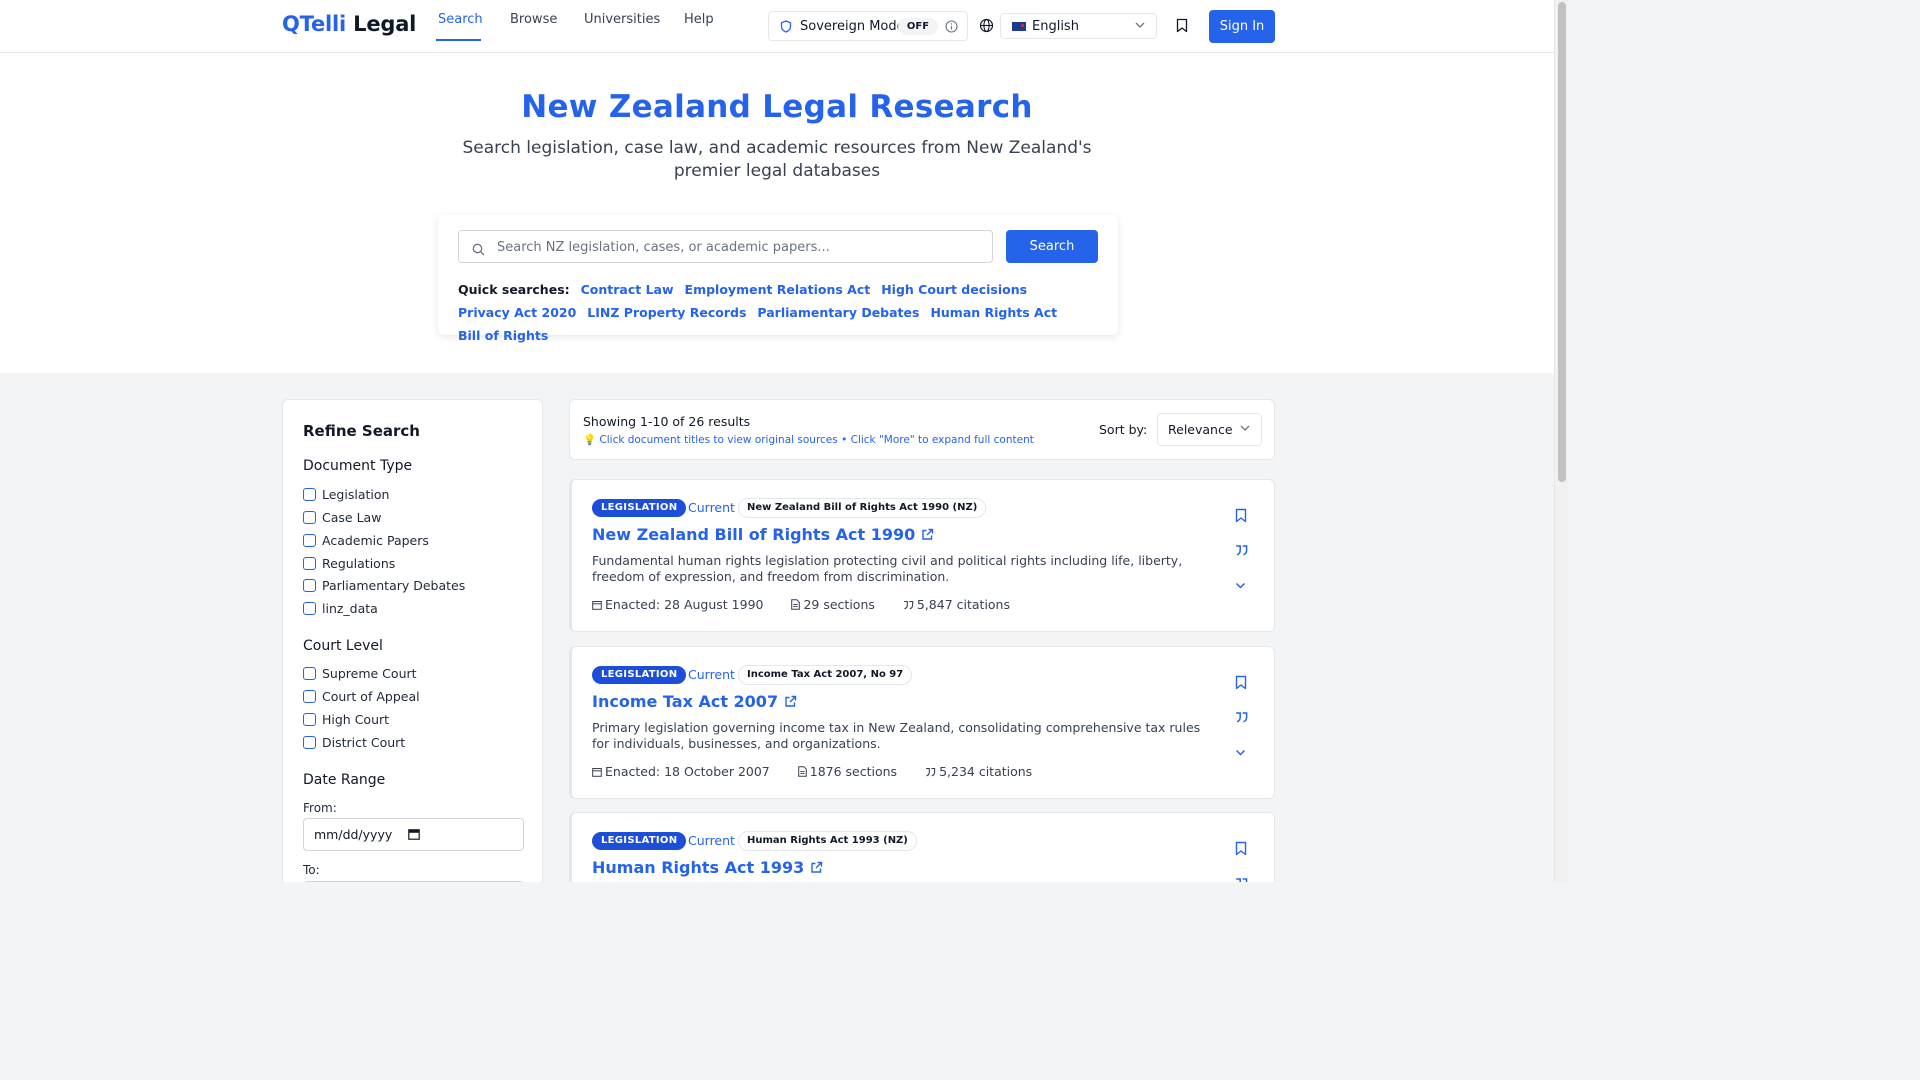 The image size is (1920, 1080). Describe the element at coordinates (1123, 429) in the screenshot. I see `sort-label: Sort by:` at that location.